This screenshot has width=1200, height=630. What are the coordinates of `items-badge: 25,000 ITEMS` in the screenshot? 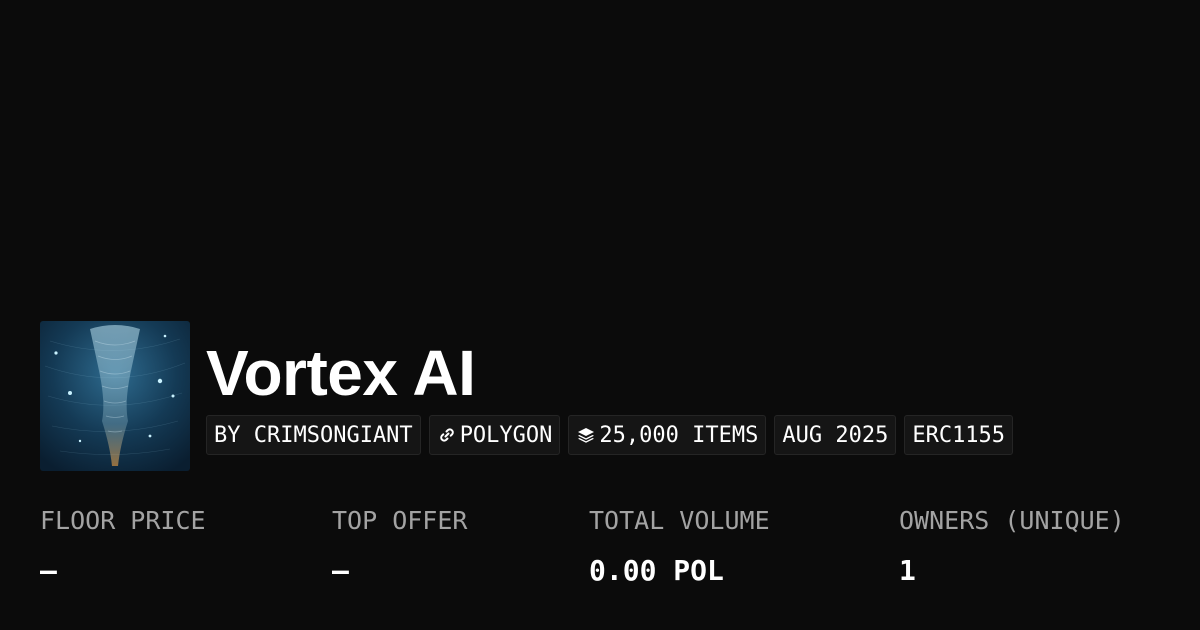 It's located at (667, 435).